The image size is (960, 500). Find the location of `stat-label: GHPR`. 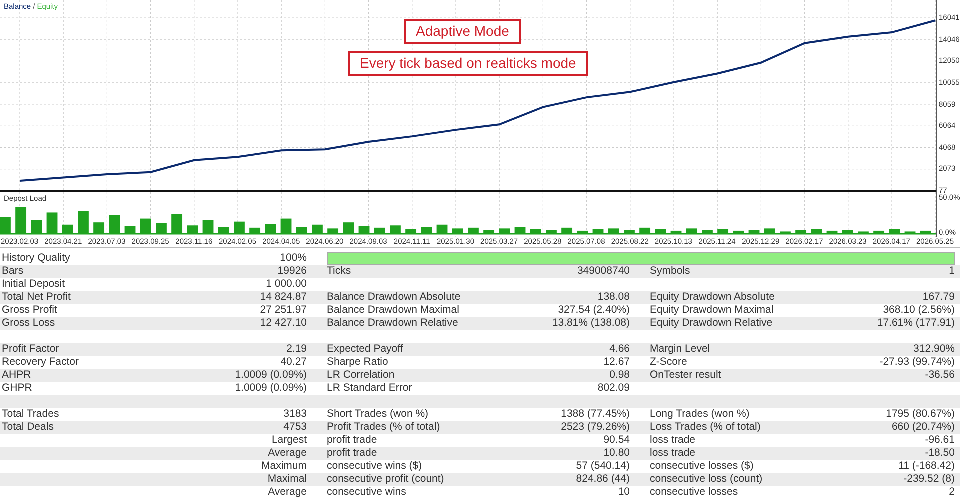

stat-label: GHPR is located at coordinates (18, 388).